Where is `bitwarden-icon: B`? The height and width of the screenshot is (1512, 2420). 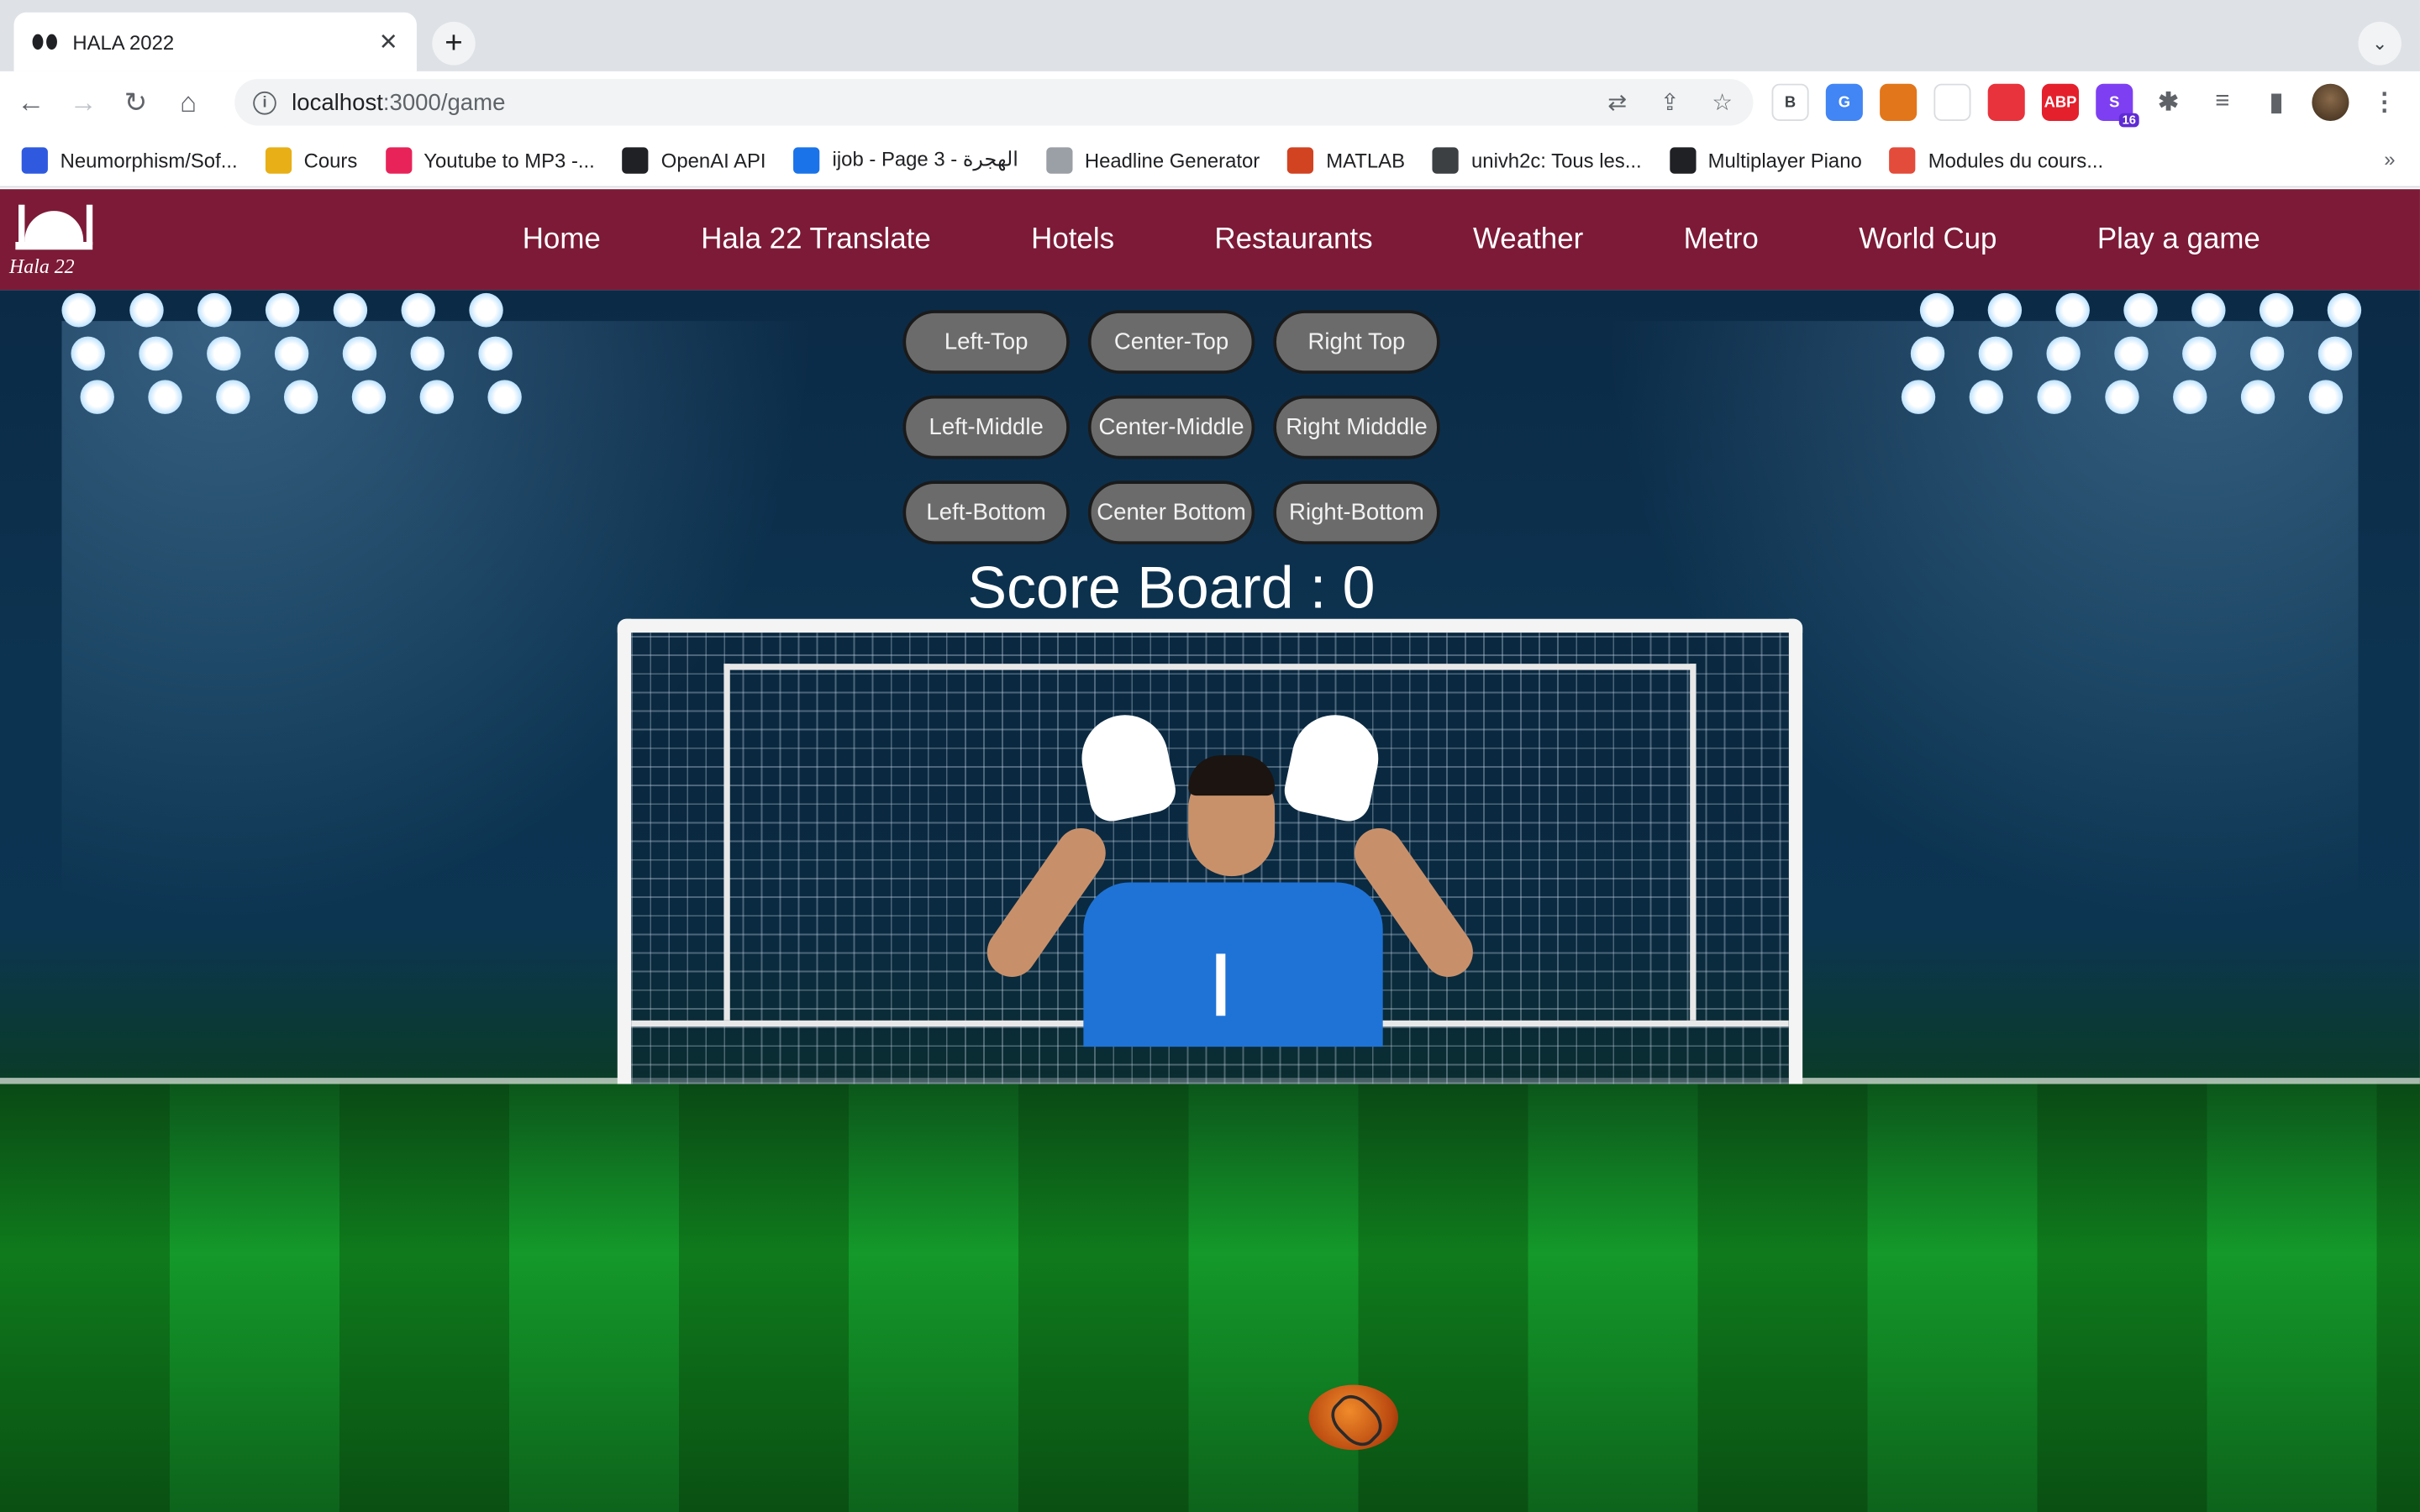 bitwarden-icon: B is located at coordinates (1790, 102).